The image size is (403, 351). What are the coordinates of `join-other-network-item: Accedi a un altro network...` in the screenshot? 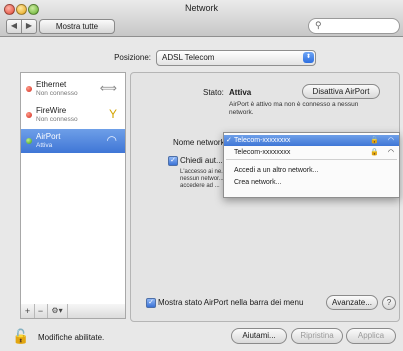 It's located at (311, 170).